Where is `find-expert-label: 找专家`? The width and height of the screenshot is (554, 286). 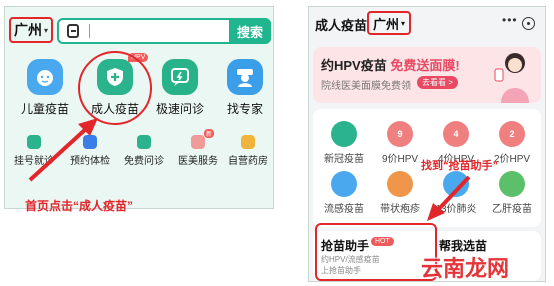
find-expert-label: 找专家 is located at coordinates (244, 109).